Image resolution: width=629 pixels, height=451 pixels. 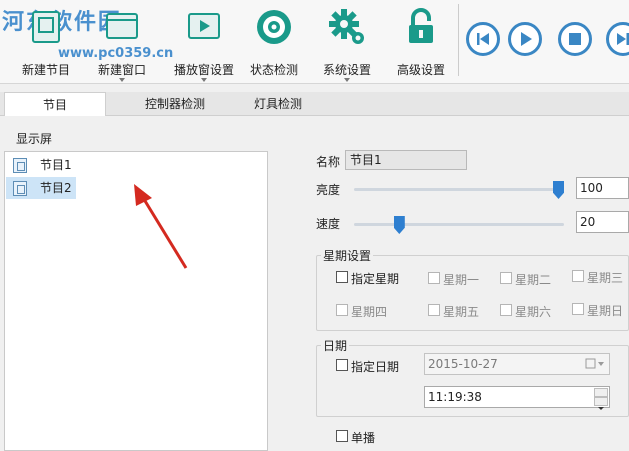 What do you see at coordinates (605, 310) in the screenshot?
I see `sunday-label: 星期日` at bounding box center [605, 310].